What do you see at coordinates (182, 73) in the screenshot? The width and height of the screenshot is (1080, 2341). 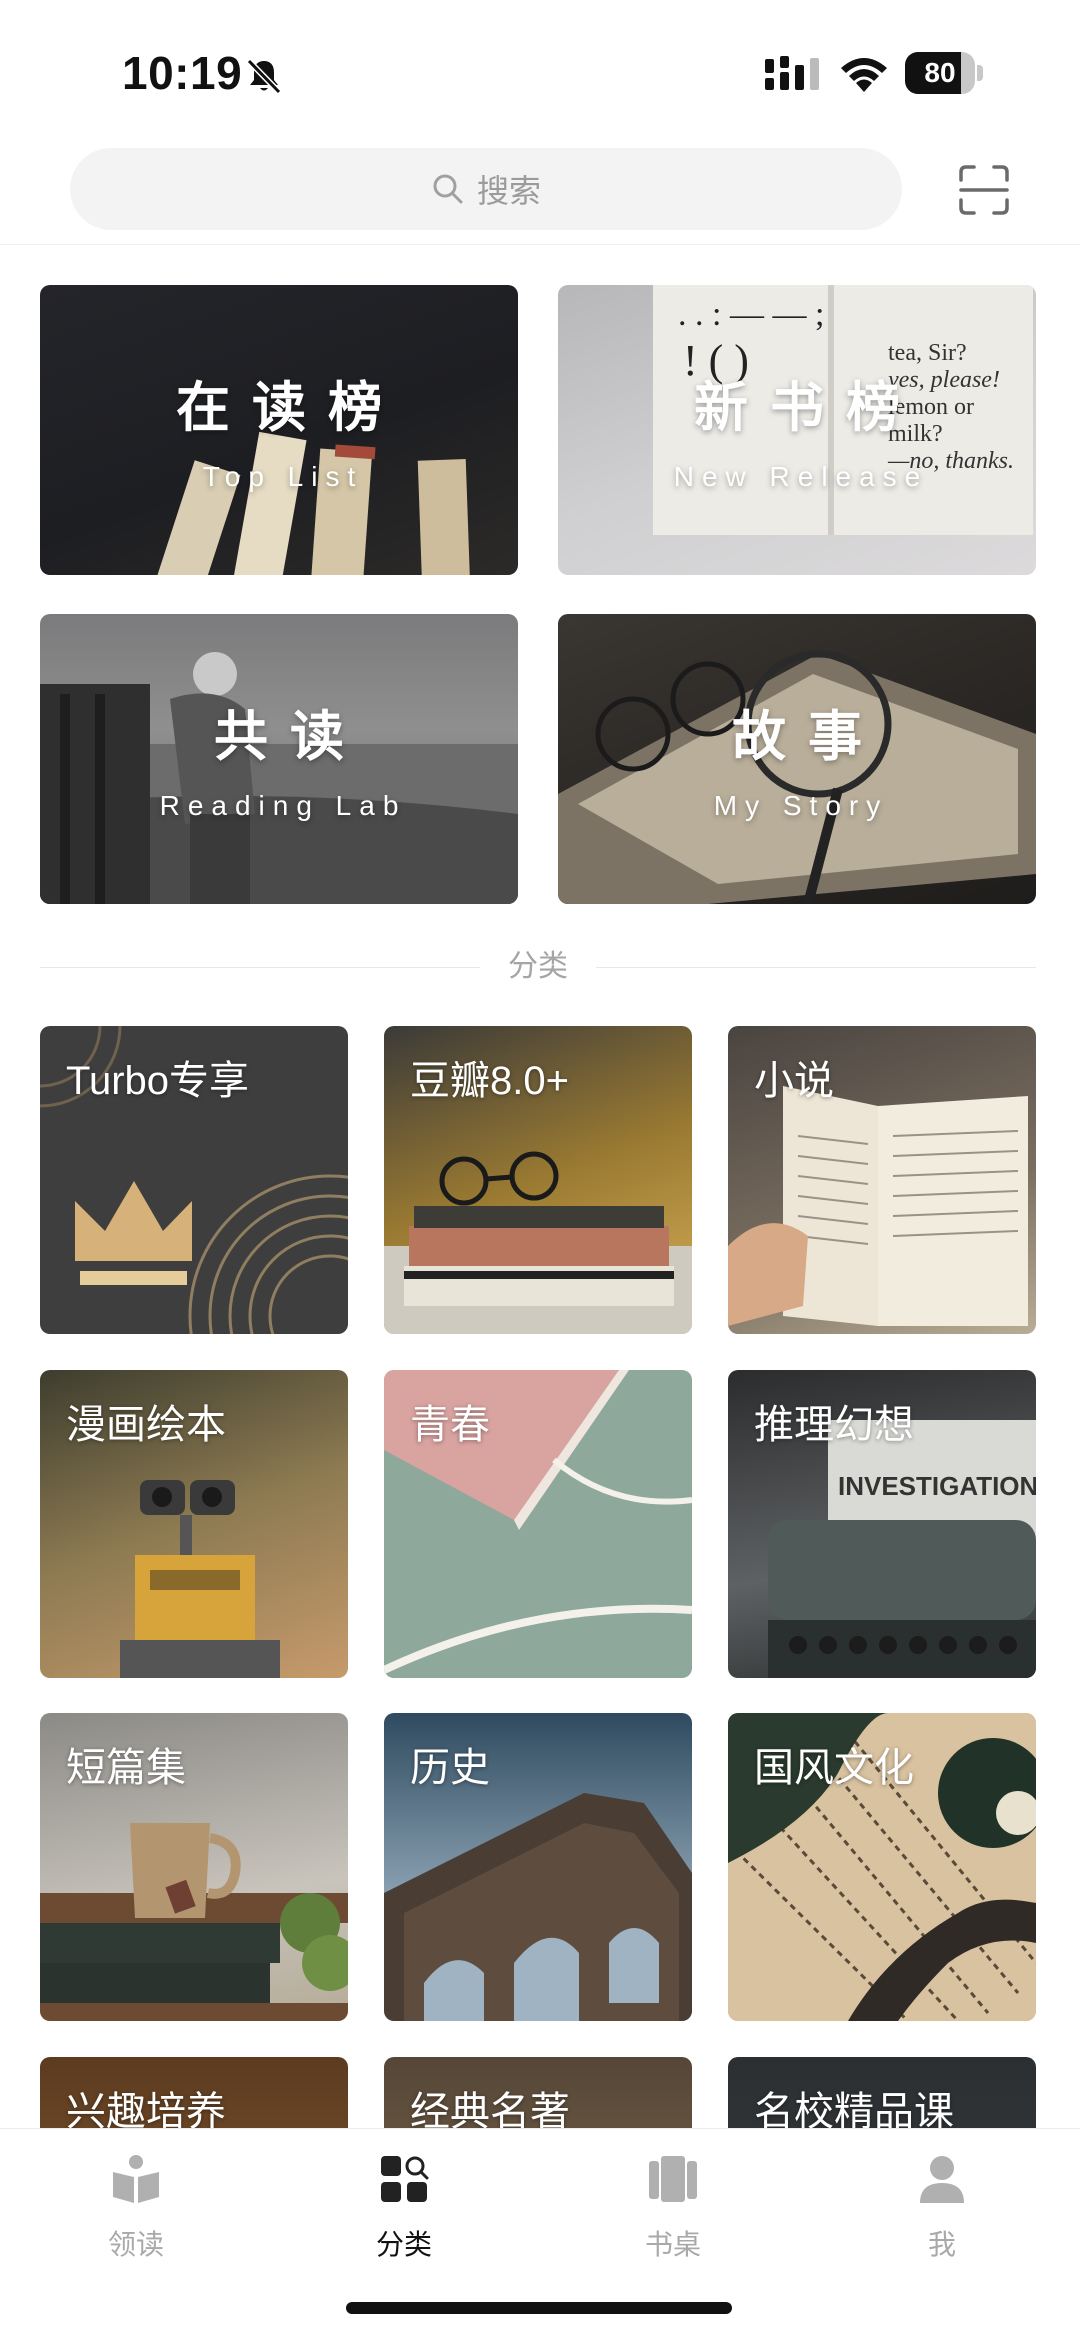 I see `status-time: 10:19` at bounding box center [182, 73].